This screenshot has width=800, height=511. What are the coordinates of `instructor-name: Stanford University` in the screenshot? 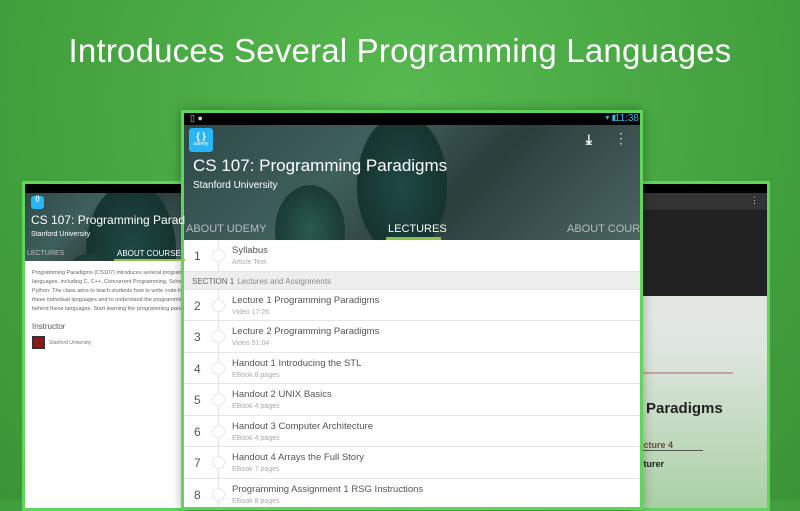 It's located at (70, 343).